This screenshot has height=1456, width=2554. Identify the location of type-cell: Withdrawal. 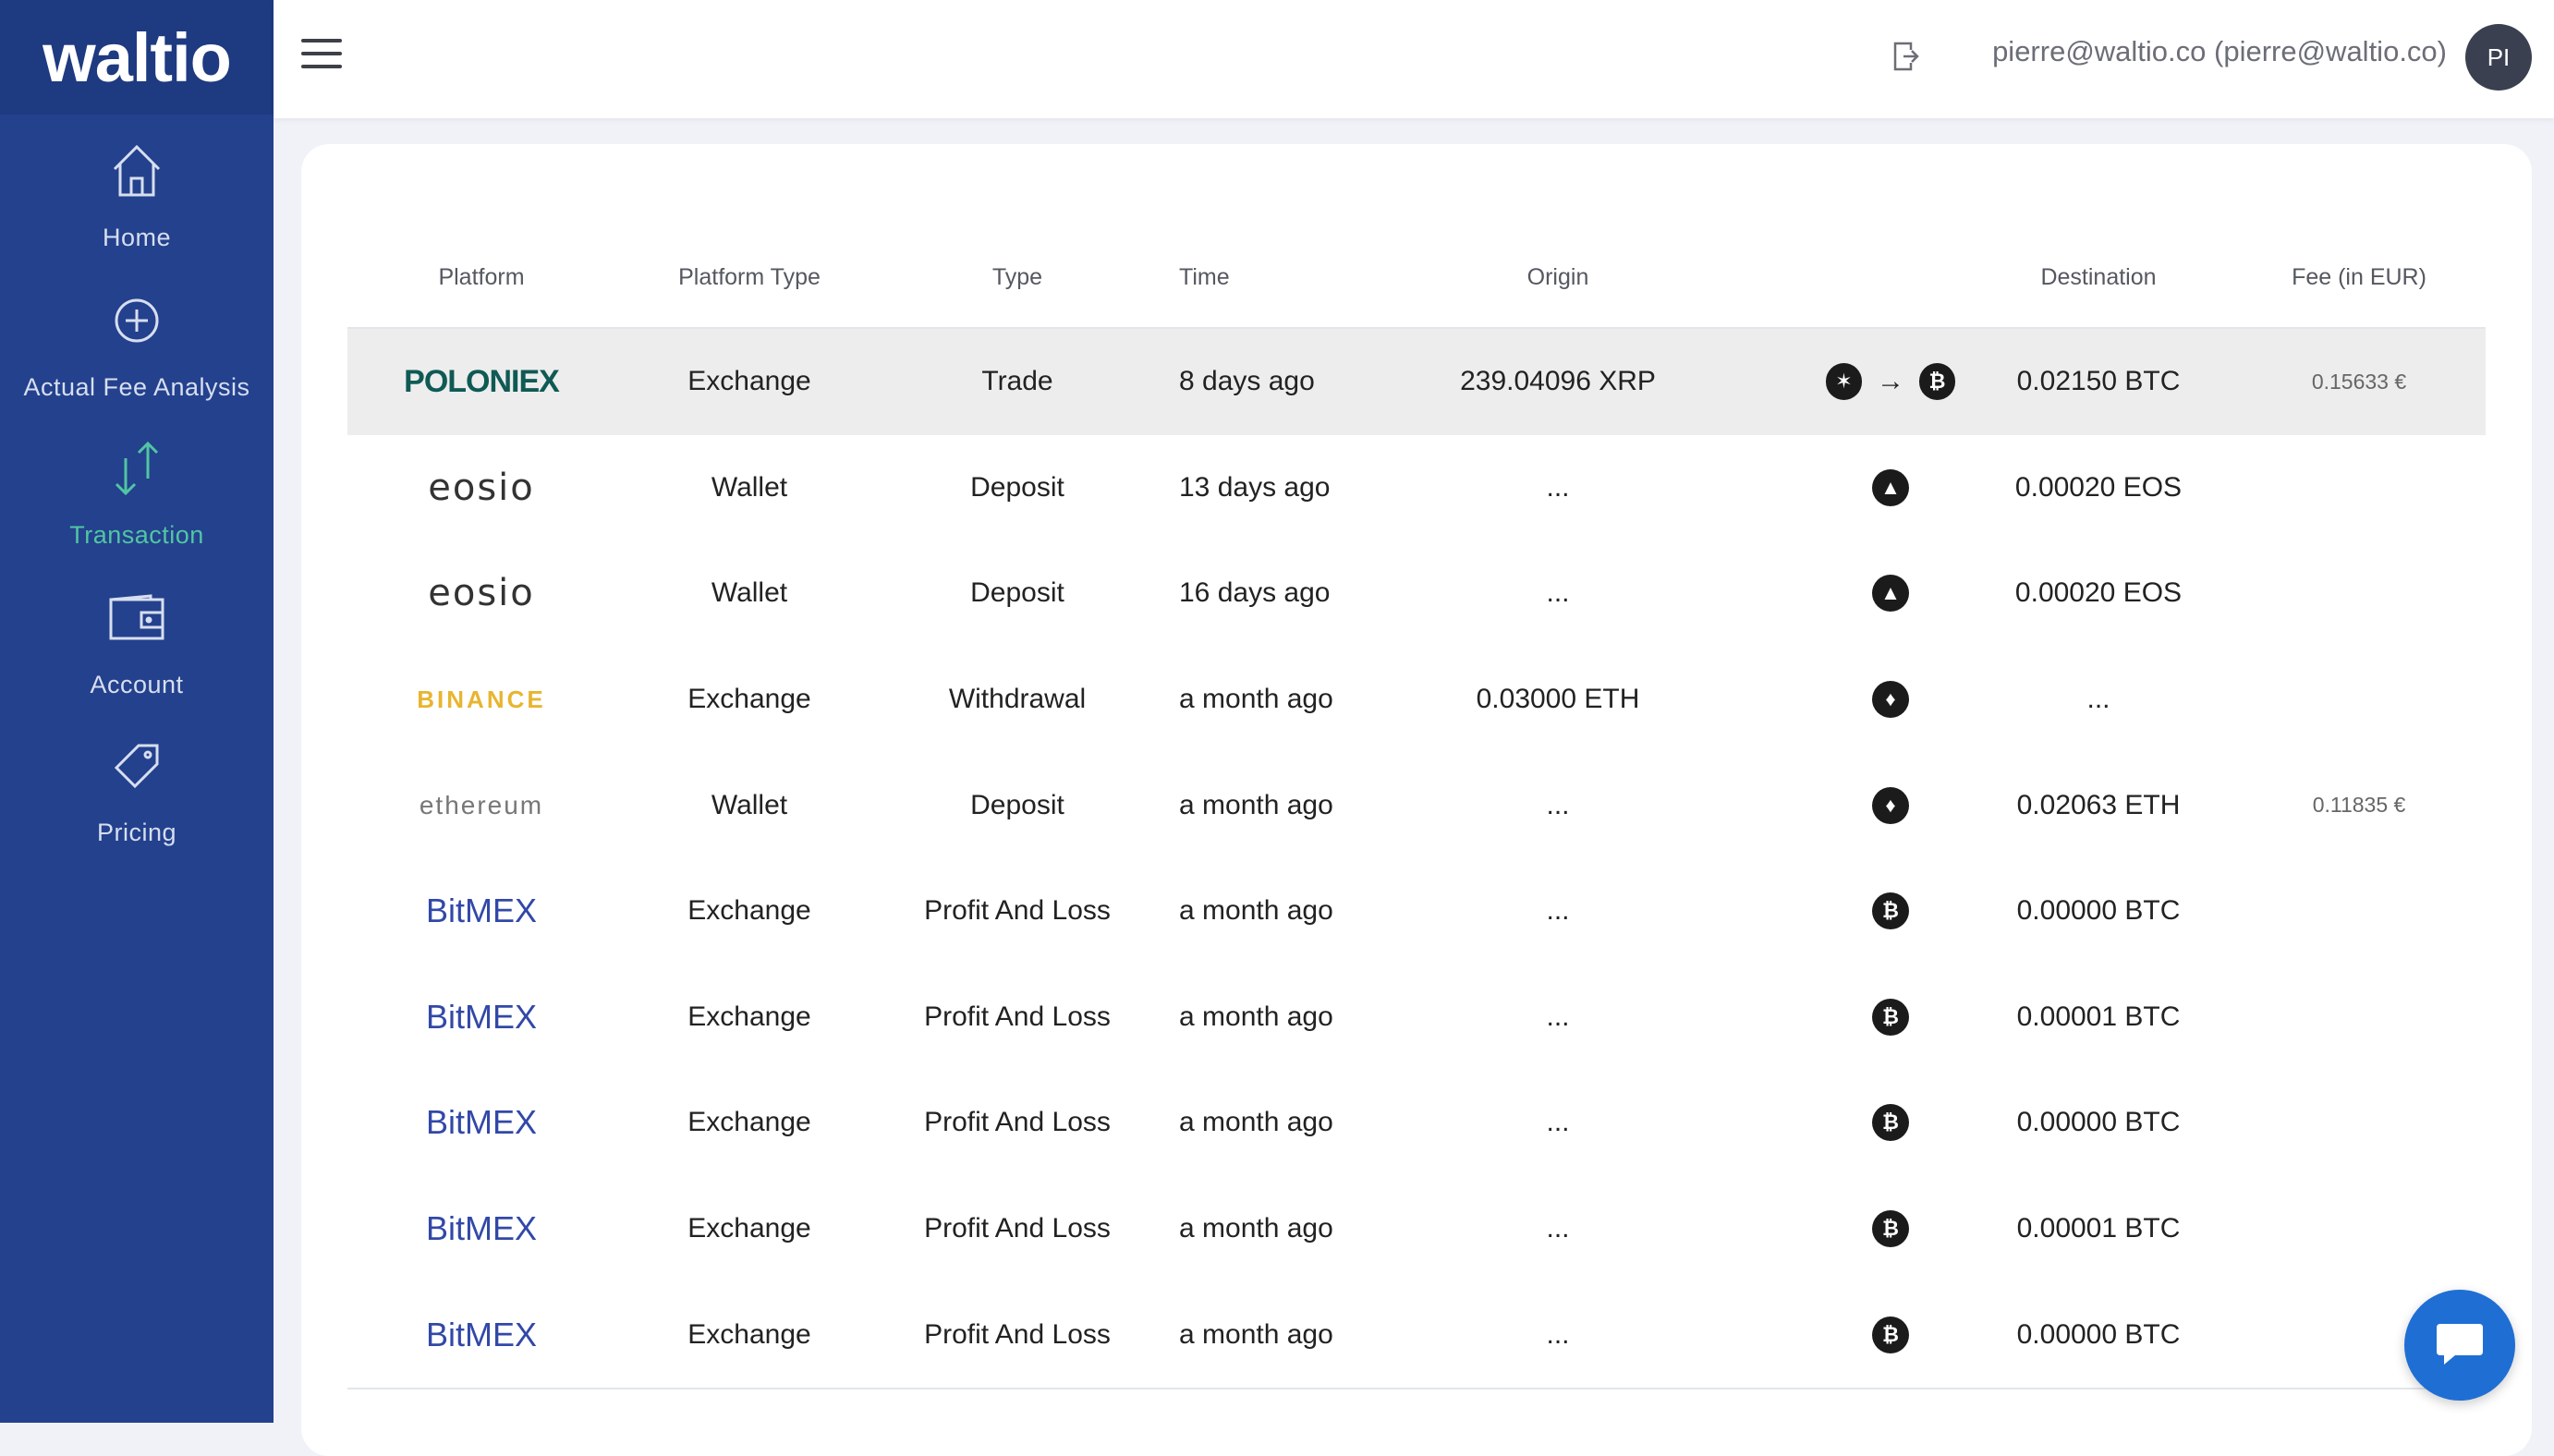
(1018, 699).